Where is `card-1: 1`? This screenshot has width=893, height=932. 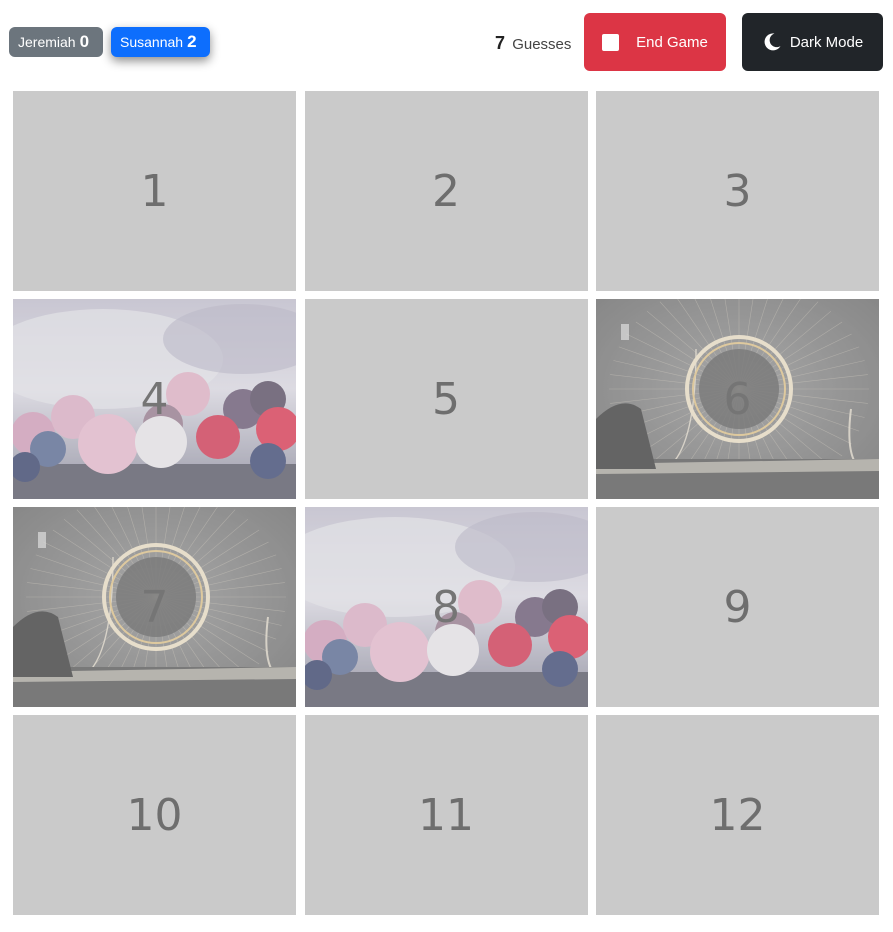
card-1: 1 is located at coordinates (154, 191).